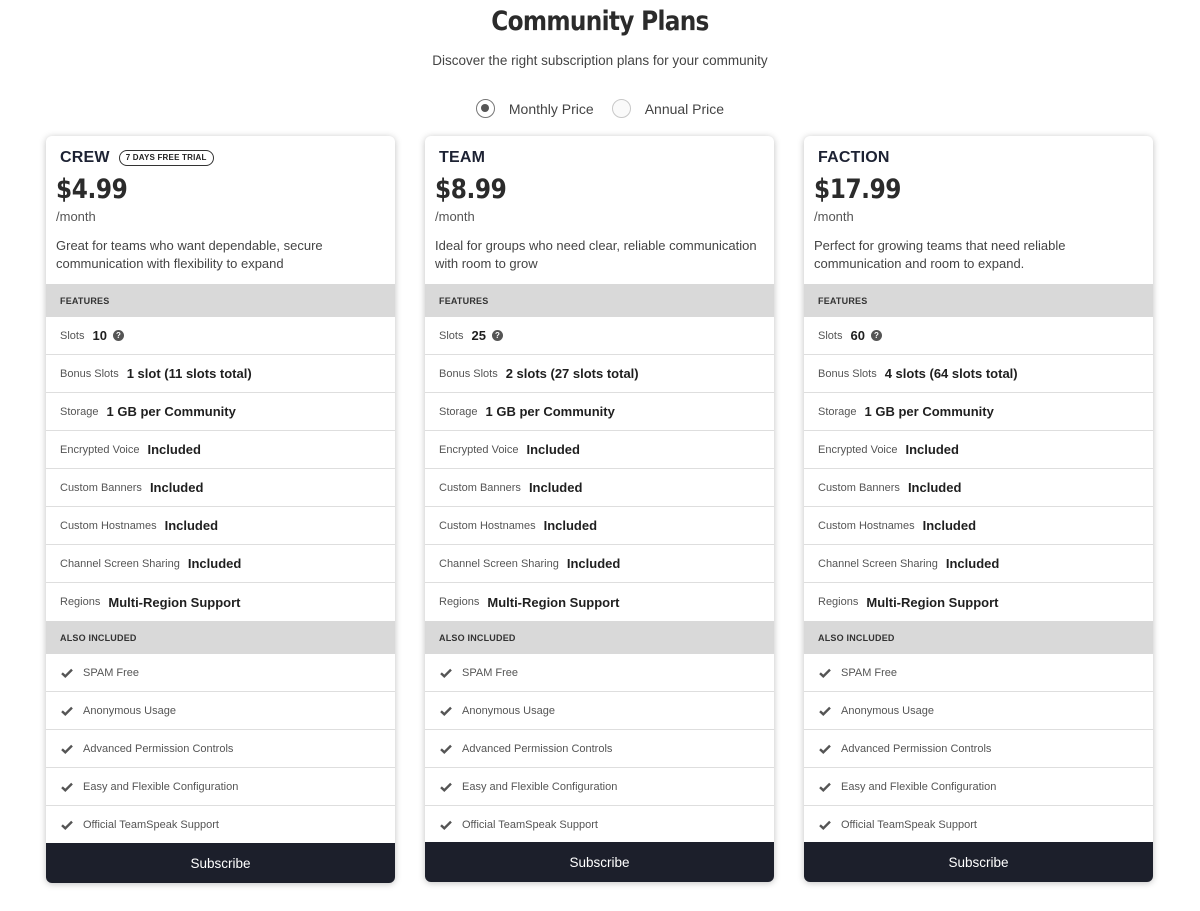 The image size is (1200, 911). Describe the element at coordinates (599, 336) in the screenshot. I see `feature-row-slots: Slots 25 ?` at that location.